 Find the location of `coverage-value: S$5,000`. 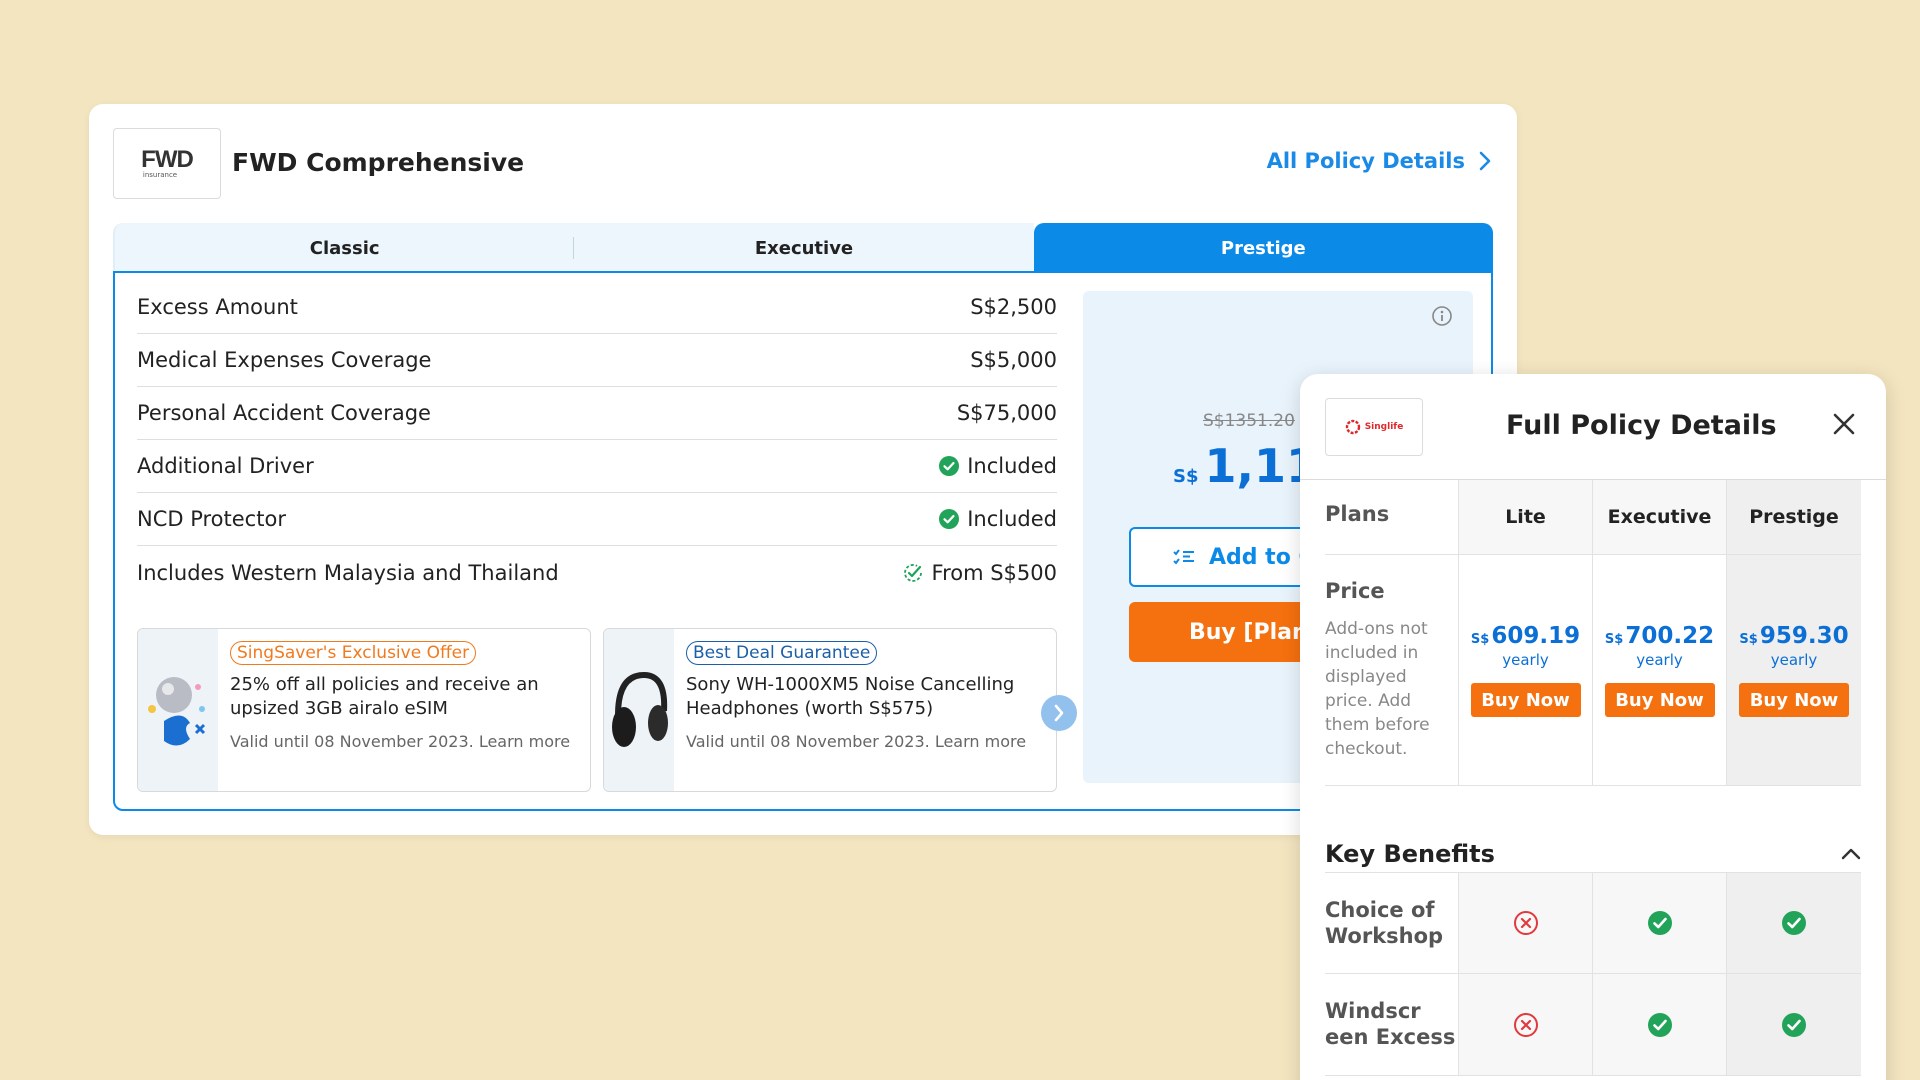

coverage-value: S$5,000 is located at coordinates (1013, 360).